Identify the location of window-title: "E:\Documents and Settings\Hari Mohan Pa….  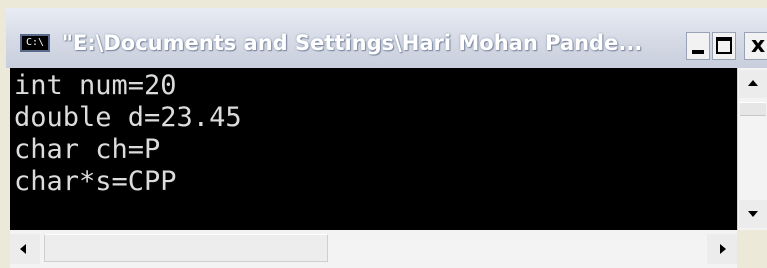
(352, 43).